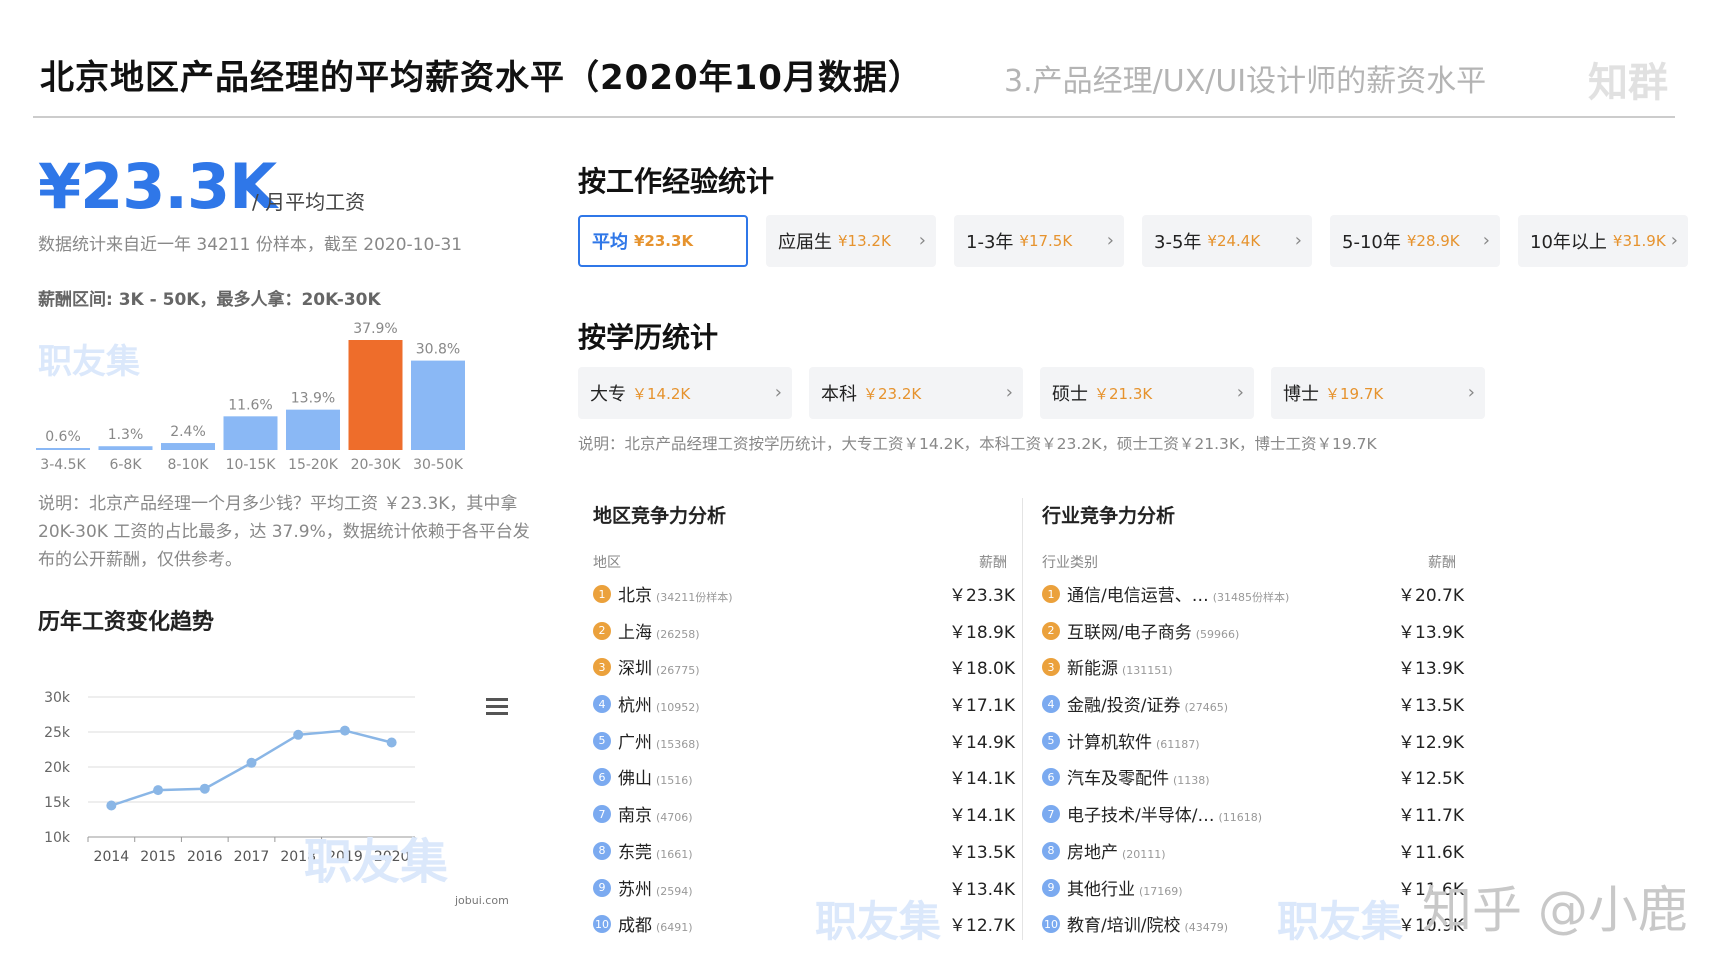  Describe the element at coordinates (189, 465) in the screenshot. I see `dist-x-tick: 8-10K` at that location.